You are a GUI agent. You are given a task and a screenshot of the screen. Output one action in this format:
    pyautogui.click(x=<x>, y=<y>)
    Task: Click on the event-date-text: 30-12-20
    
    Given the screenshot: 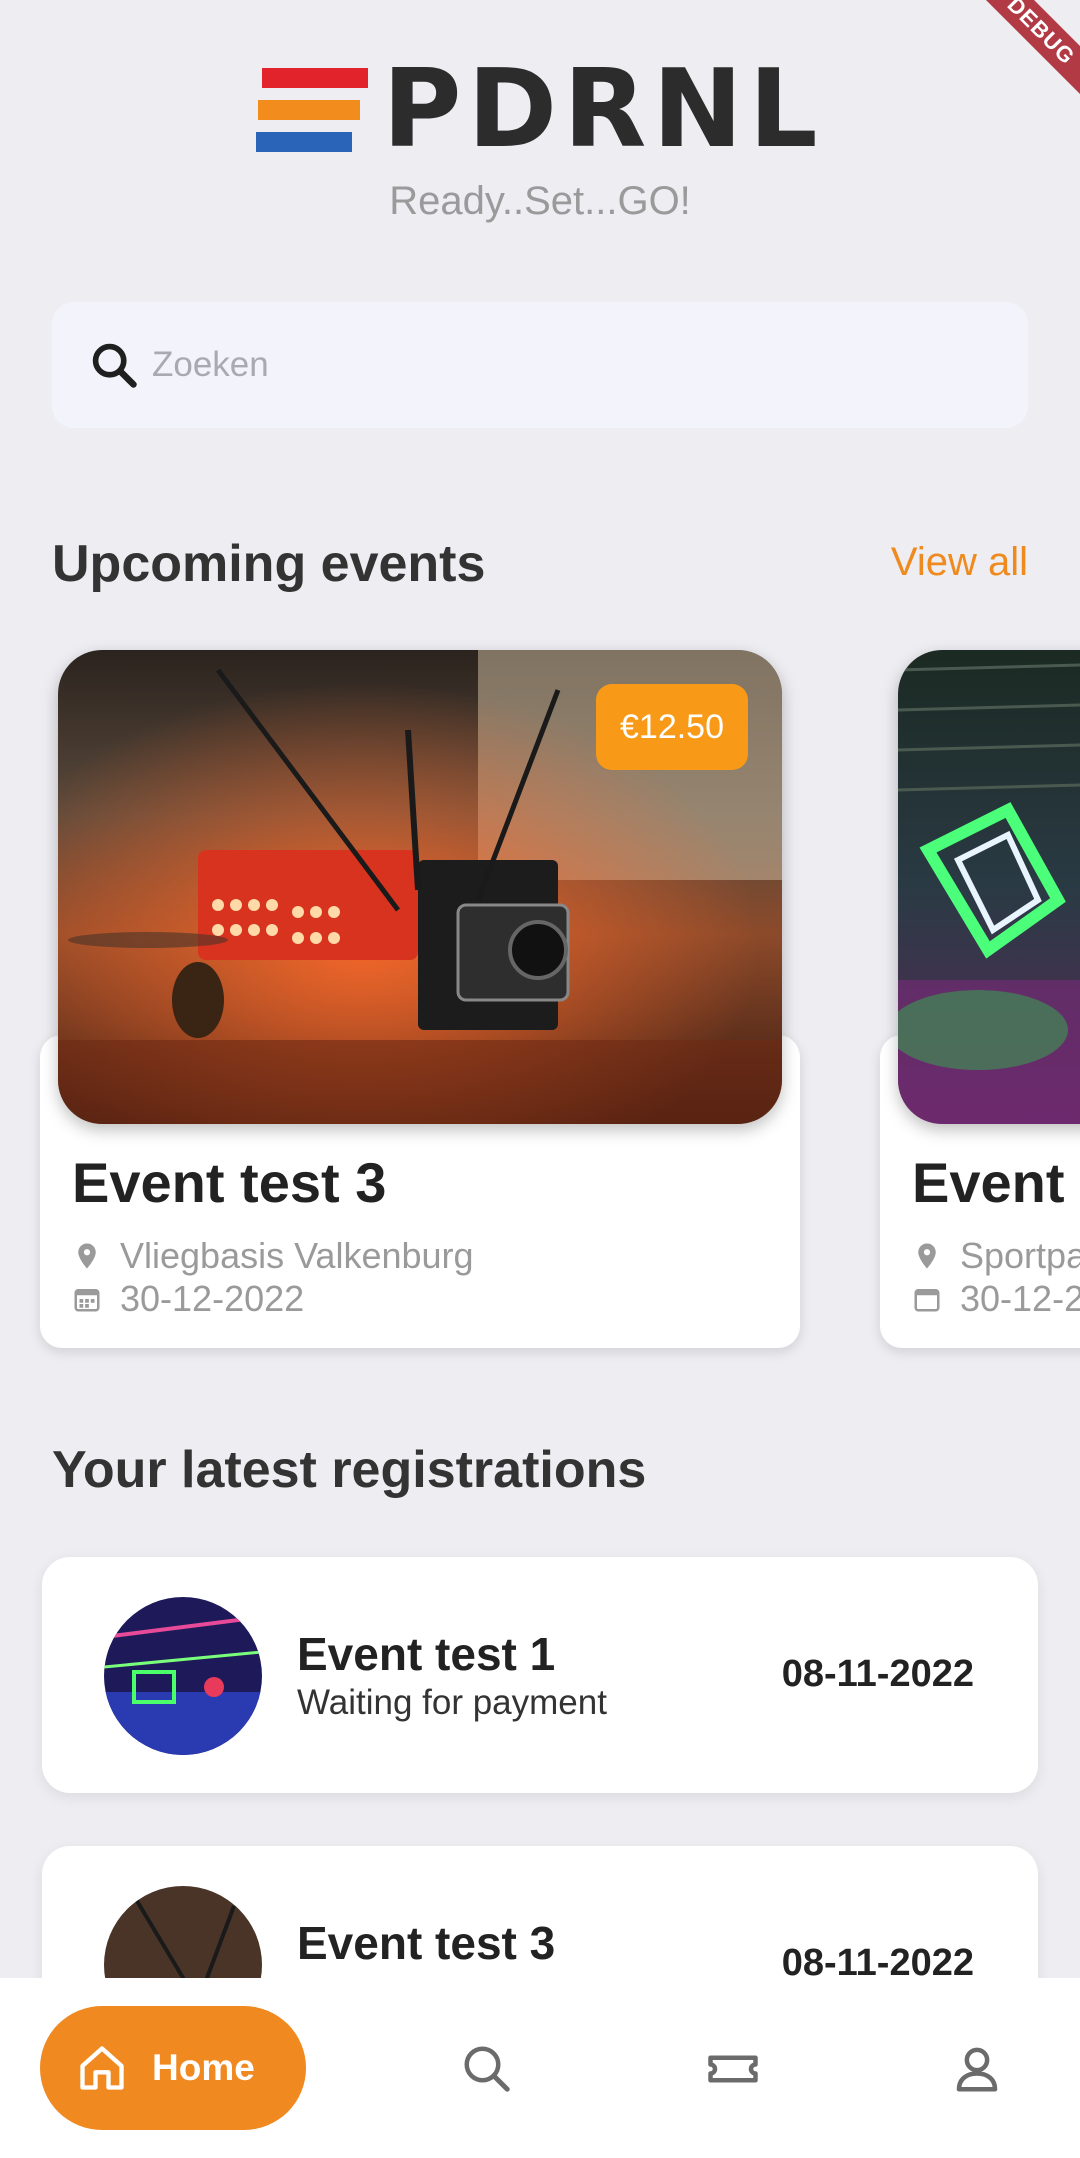 What is the action you would take?
    pyautogui.click(x=1020, y=1298)
    